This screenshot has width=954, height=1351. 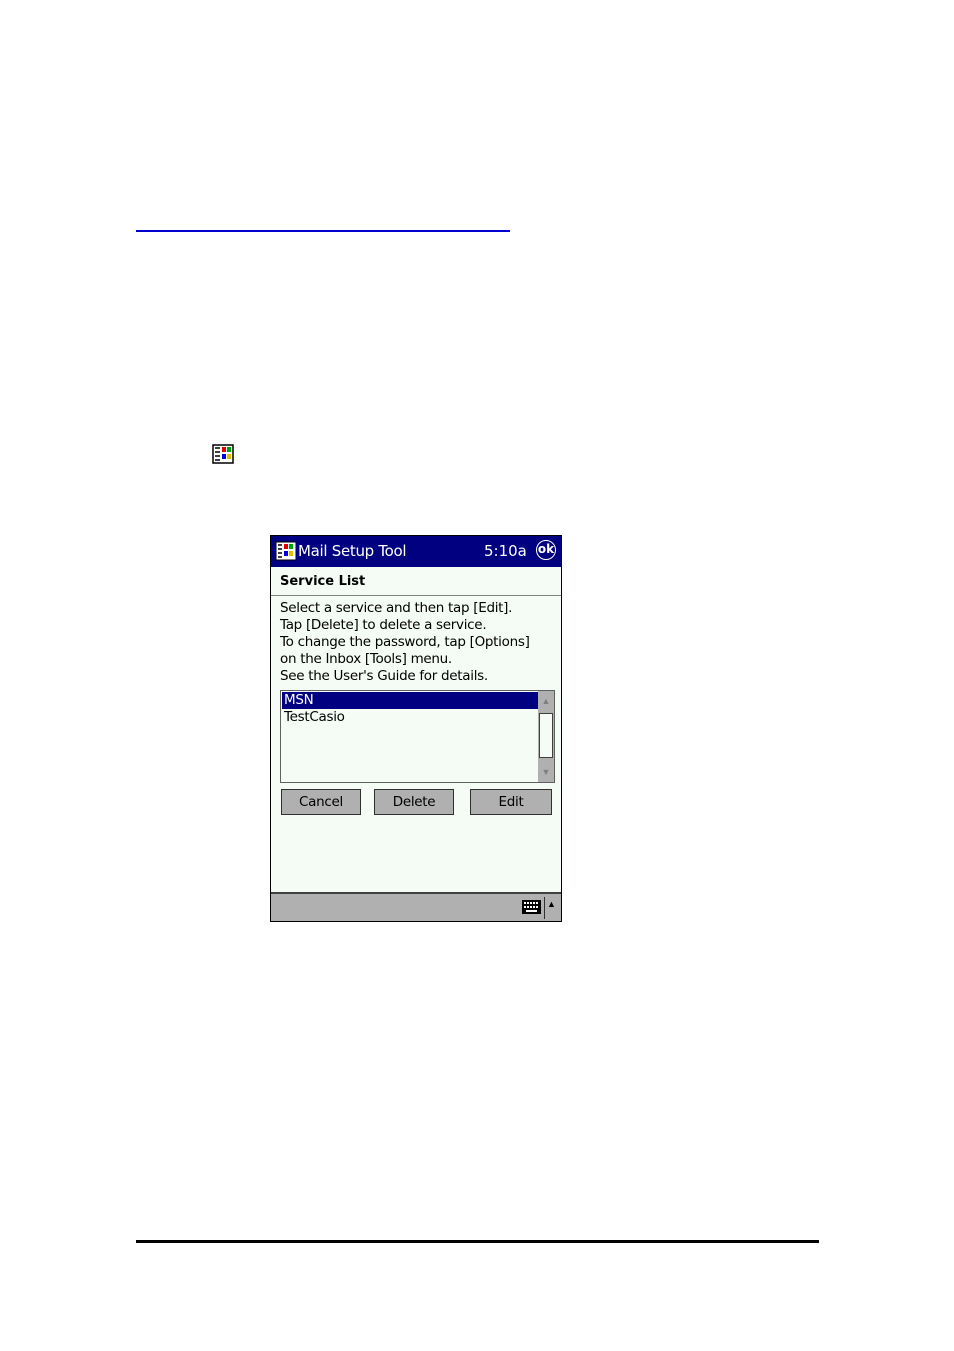 I want to click on title-bar: Mail Setup Tool 5:10a ok, so click(x=416, y=551).